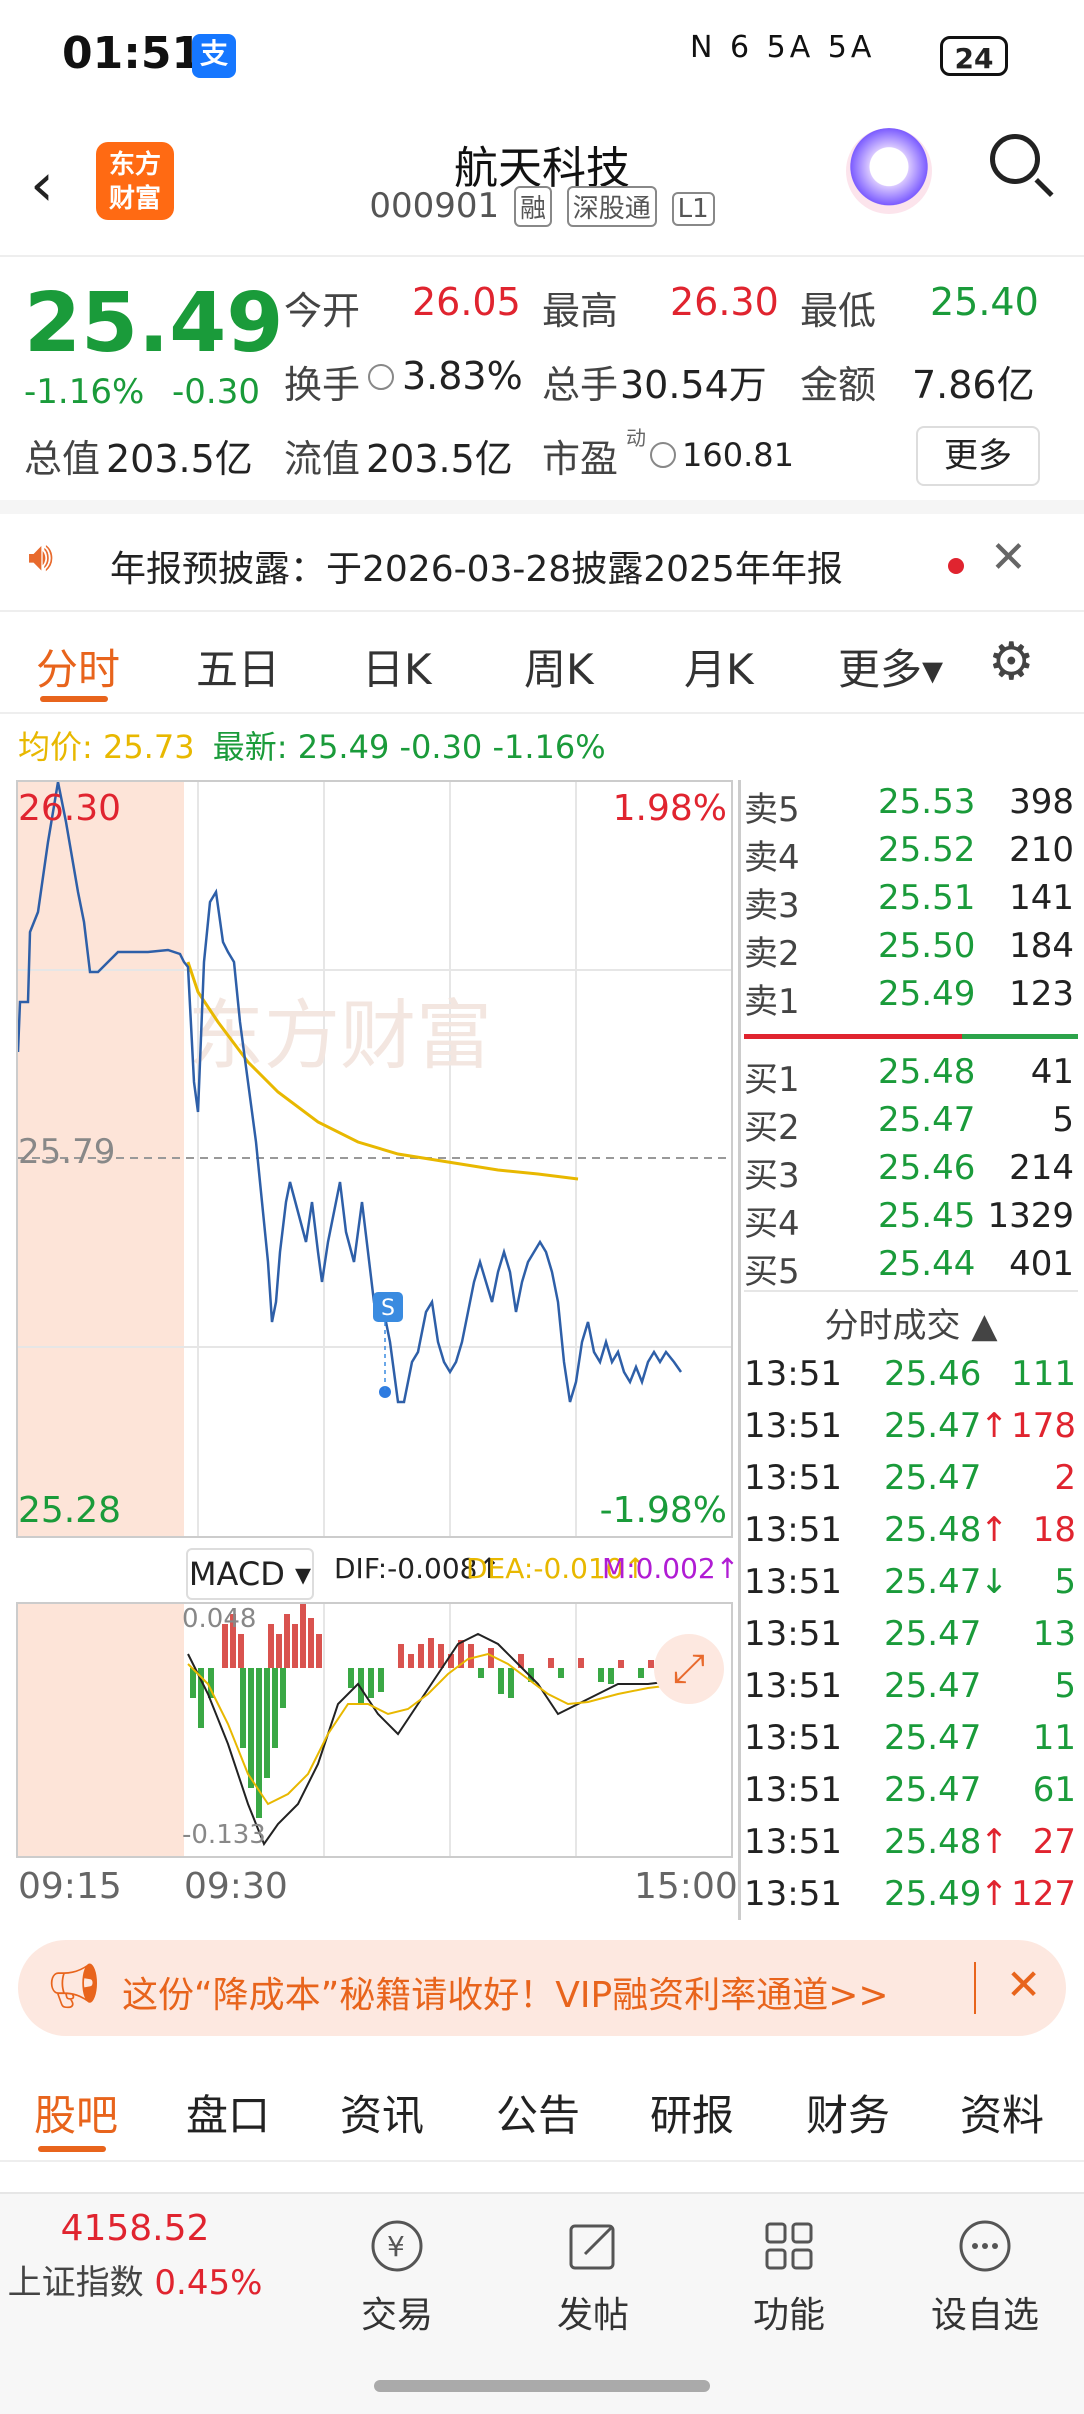 The image size is (1084, 2414). I want to click on chart-tabs: 分时 五日 日K 周K 月K 更多▾ ⚙, so click(542, 662).